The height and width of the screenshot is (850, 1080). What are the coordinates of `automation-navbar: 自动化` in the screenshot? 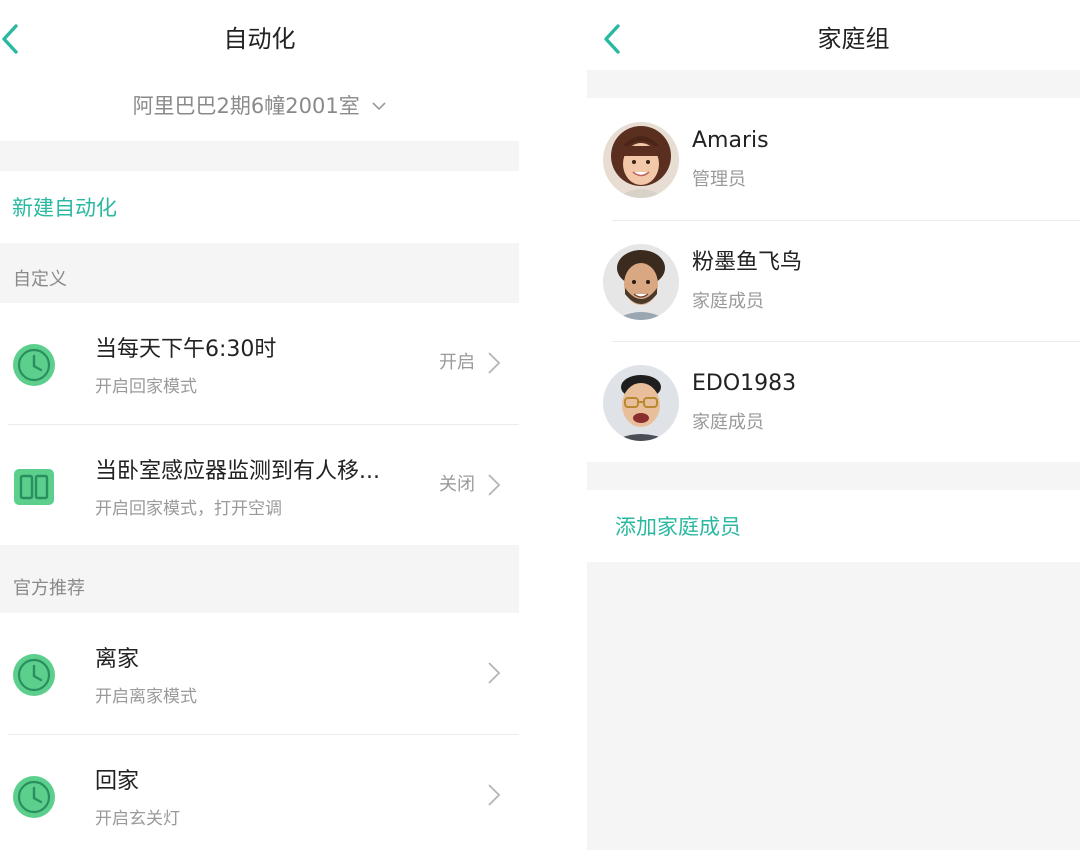 It's located at (259, 39).